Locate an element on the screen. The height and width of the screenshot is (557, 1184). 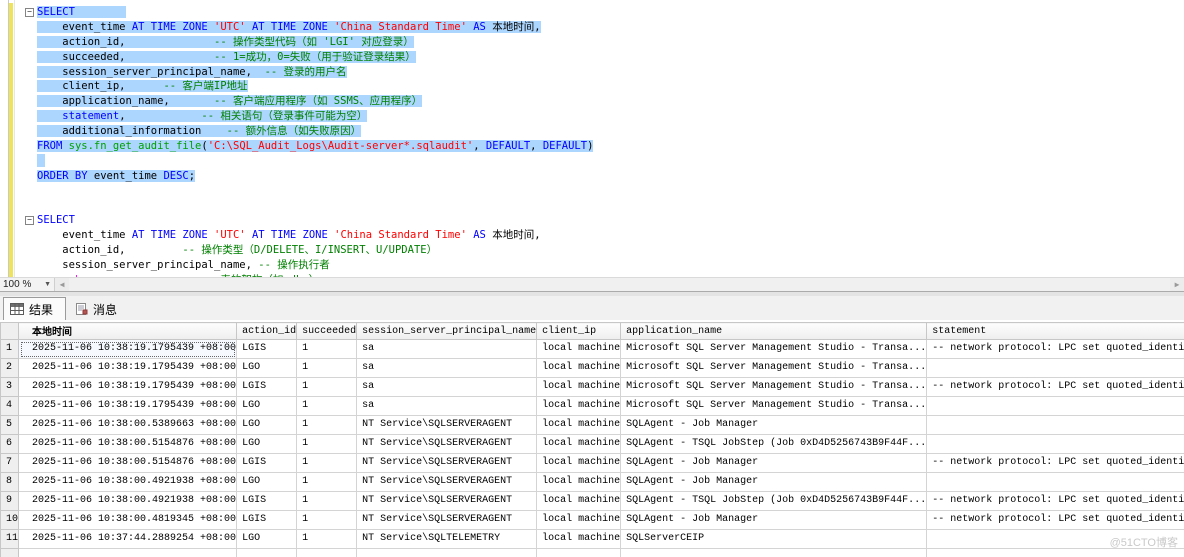
row-number: 6 is located at coordinates (10, 444).